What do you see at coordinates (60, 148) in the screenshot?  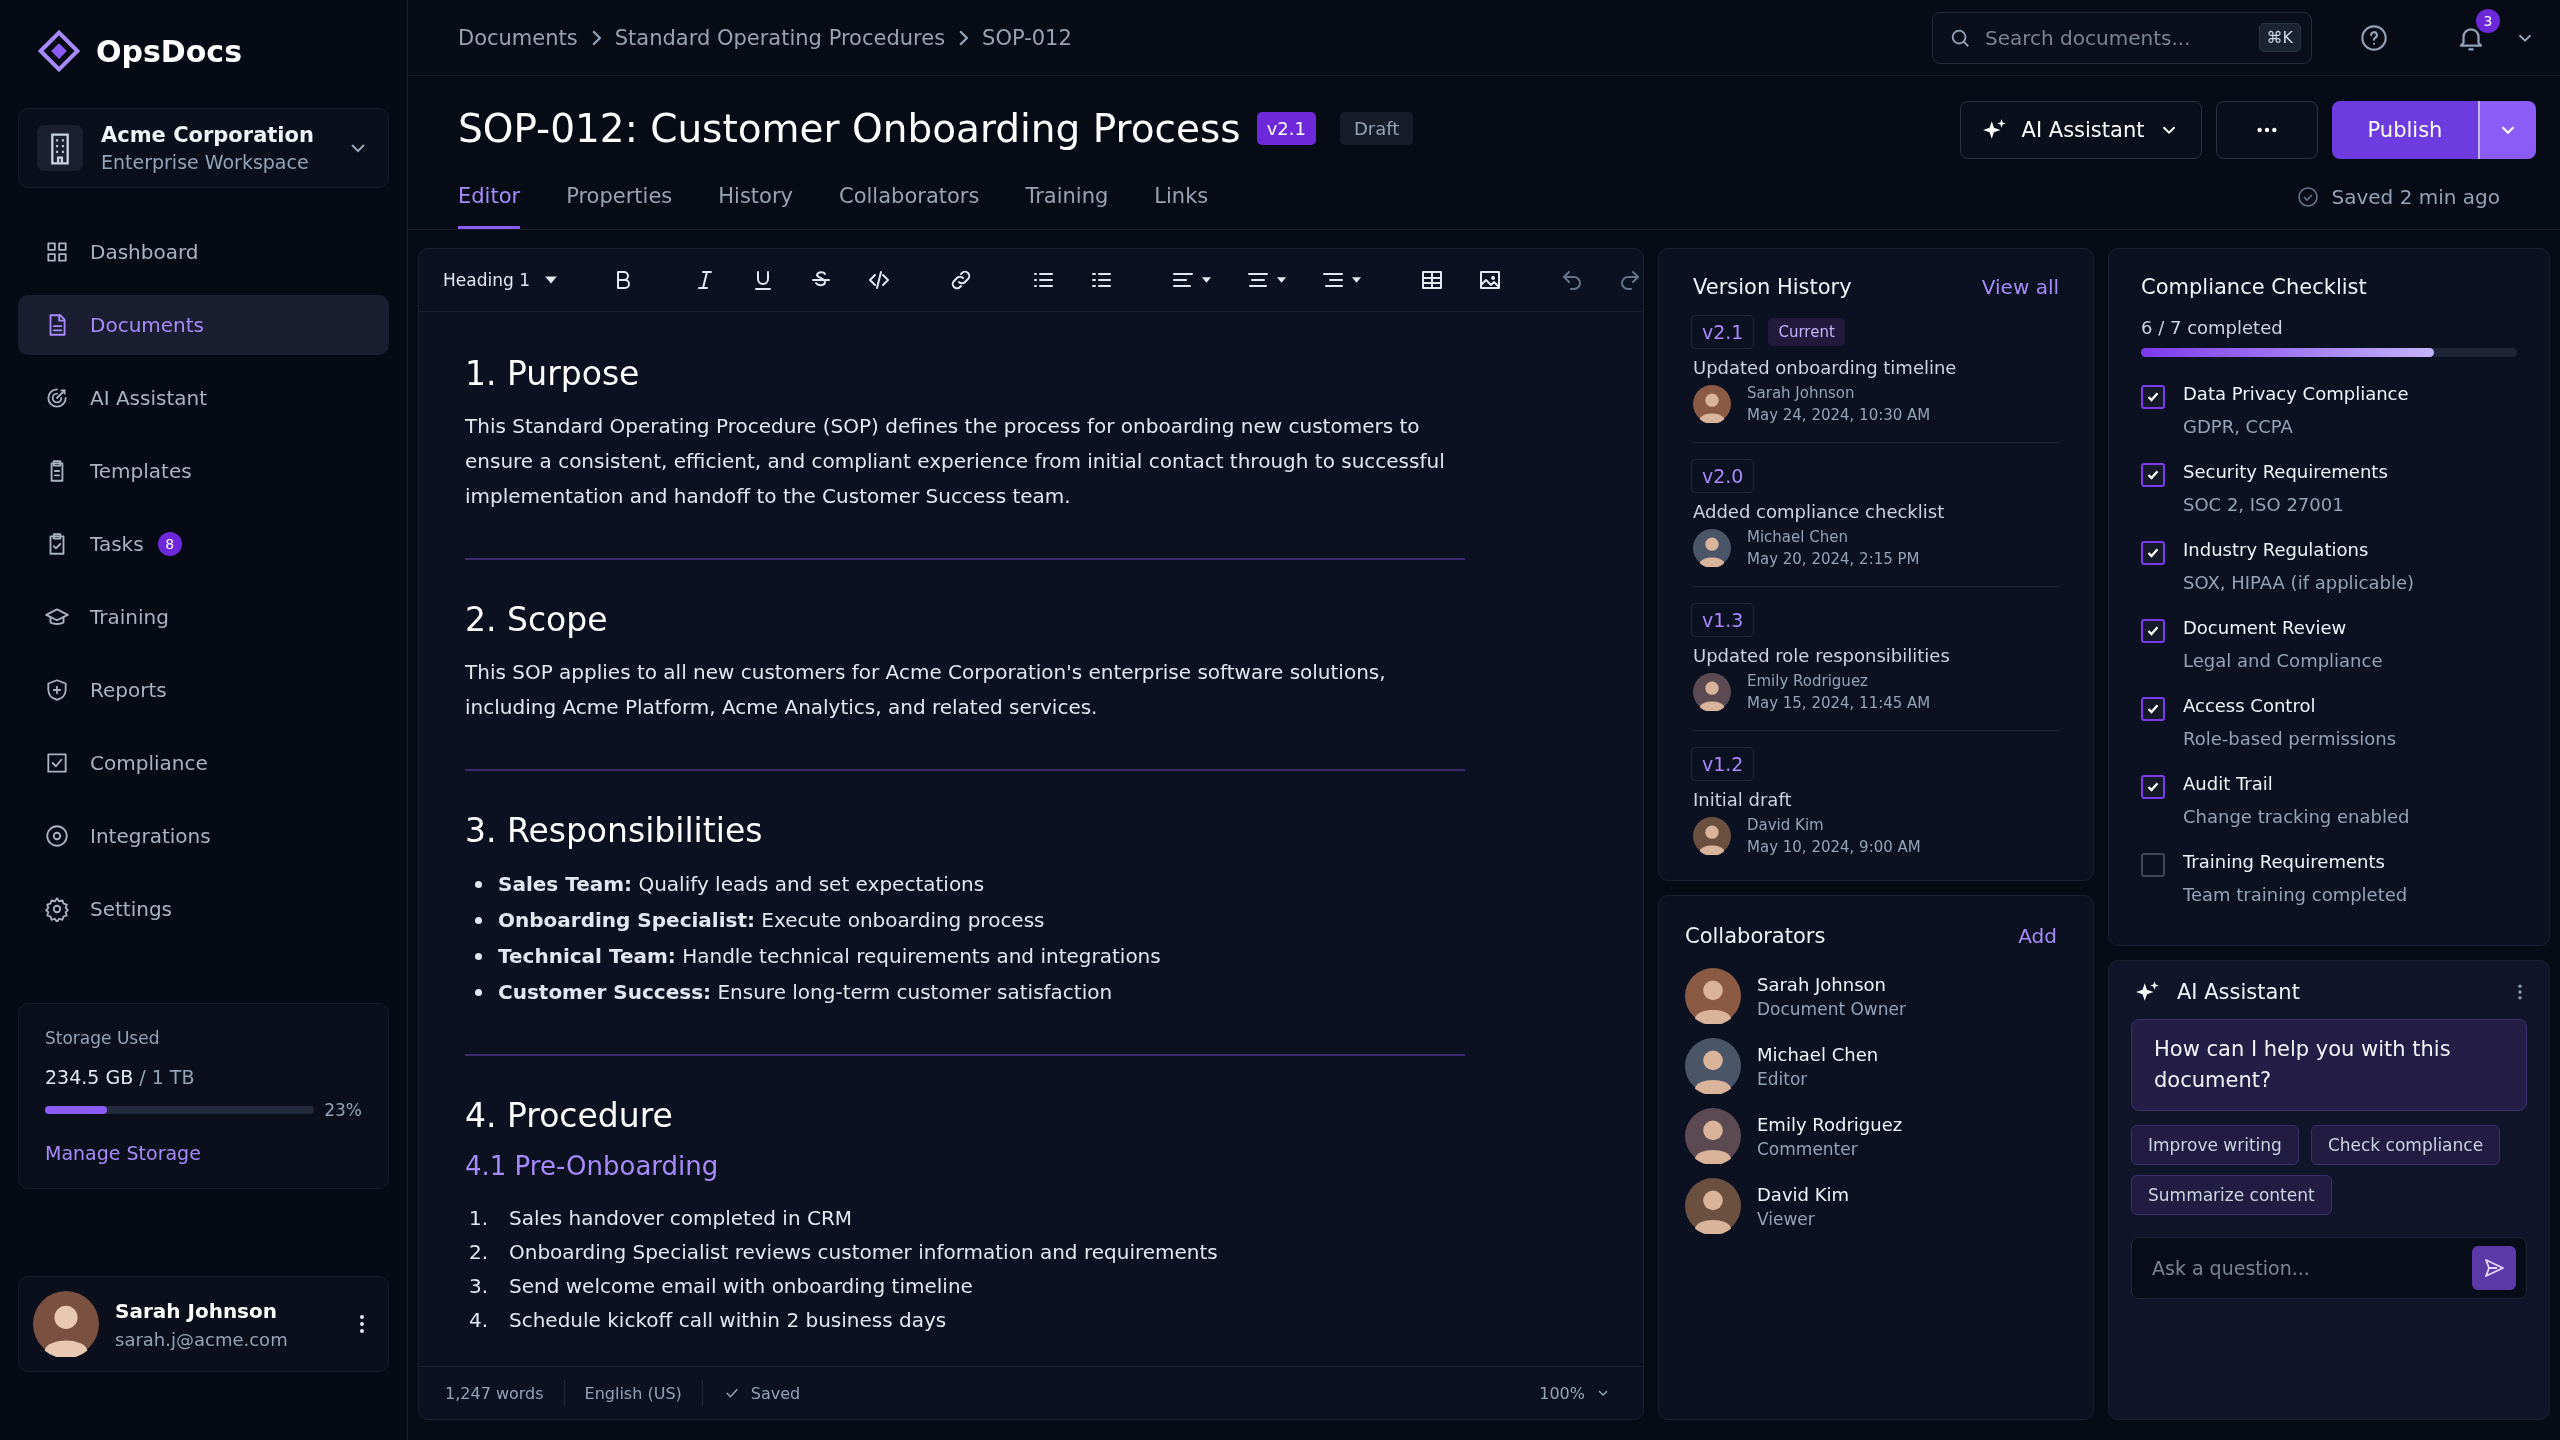 I see `building-icon` at bounding box center [60, 148].